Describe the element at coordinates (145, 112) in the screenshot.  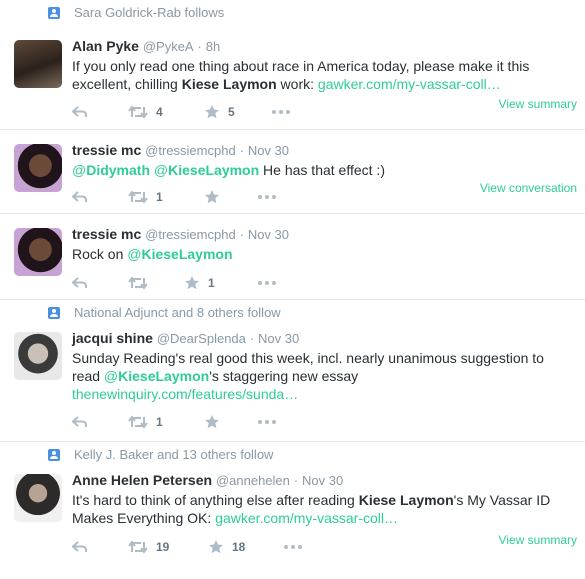
I see `retweet-button: 4` at that location.